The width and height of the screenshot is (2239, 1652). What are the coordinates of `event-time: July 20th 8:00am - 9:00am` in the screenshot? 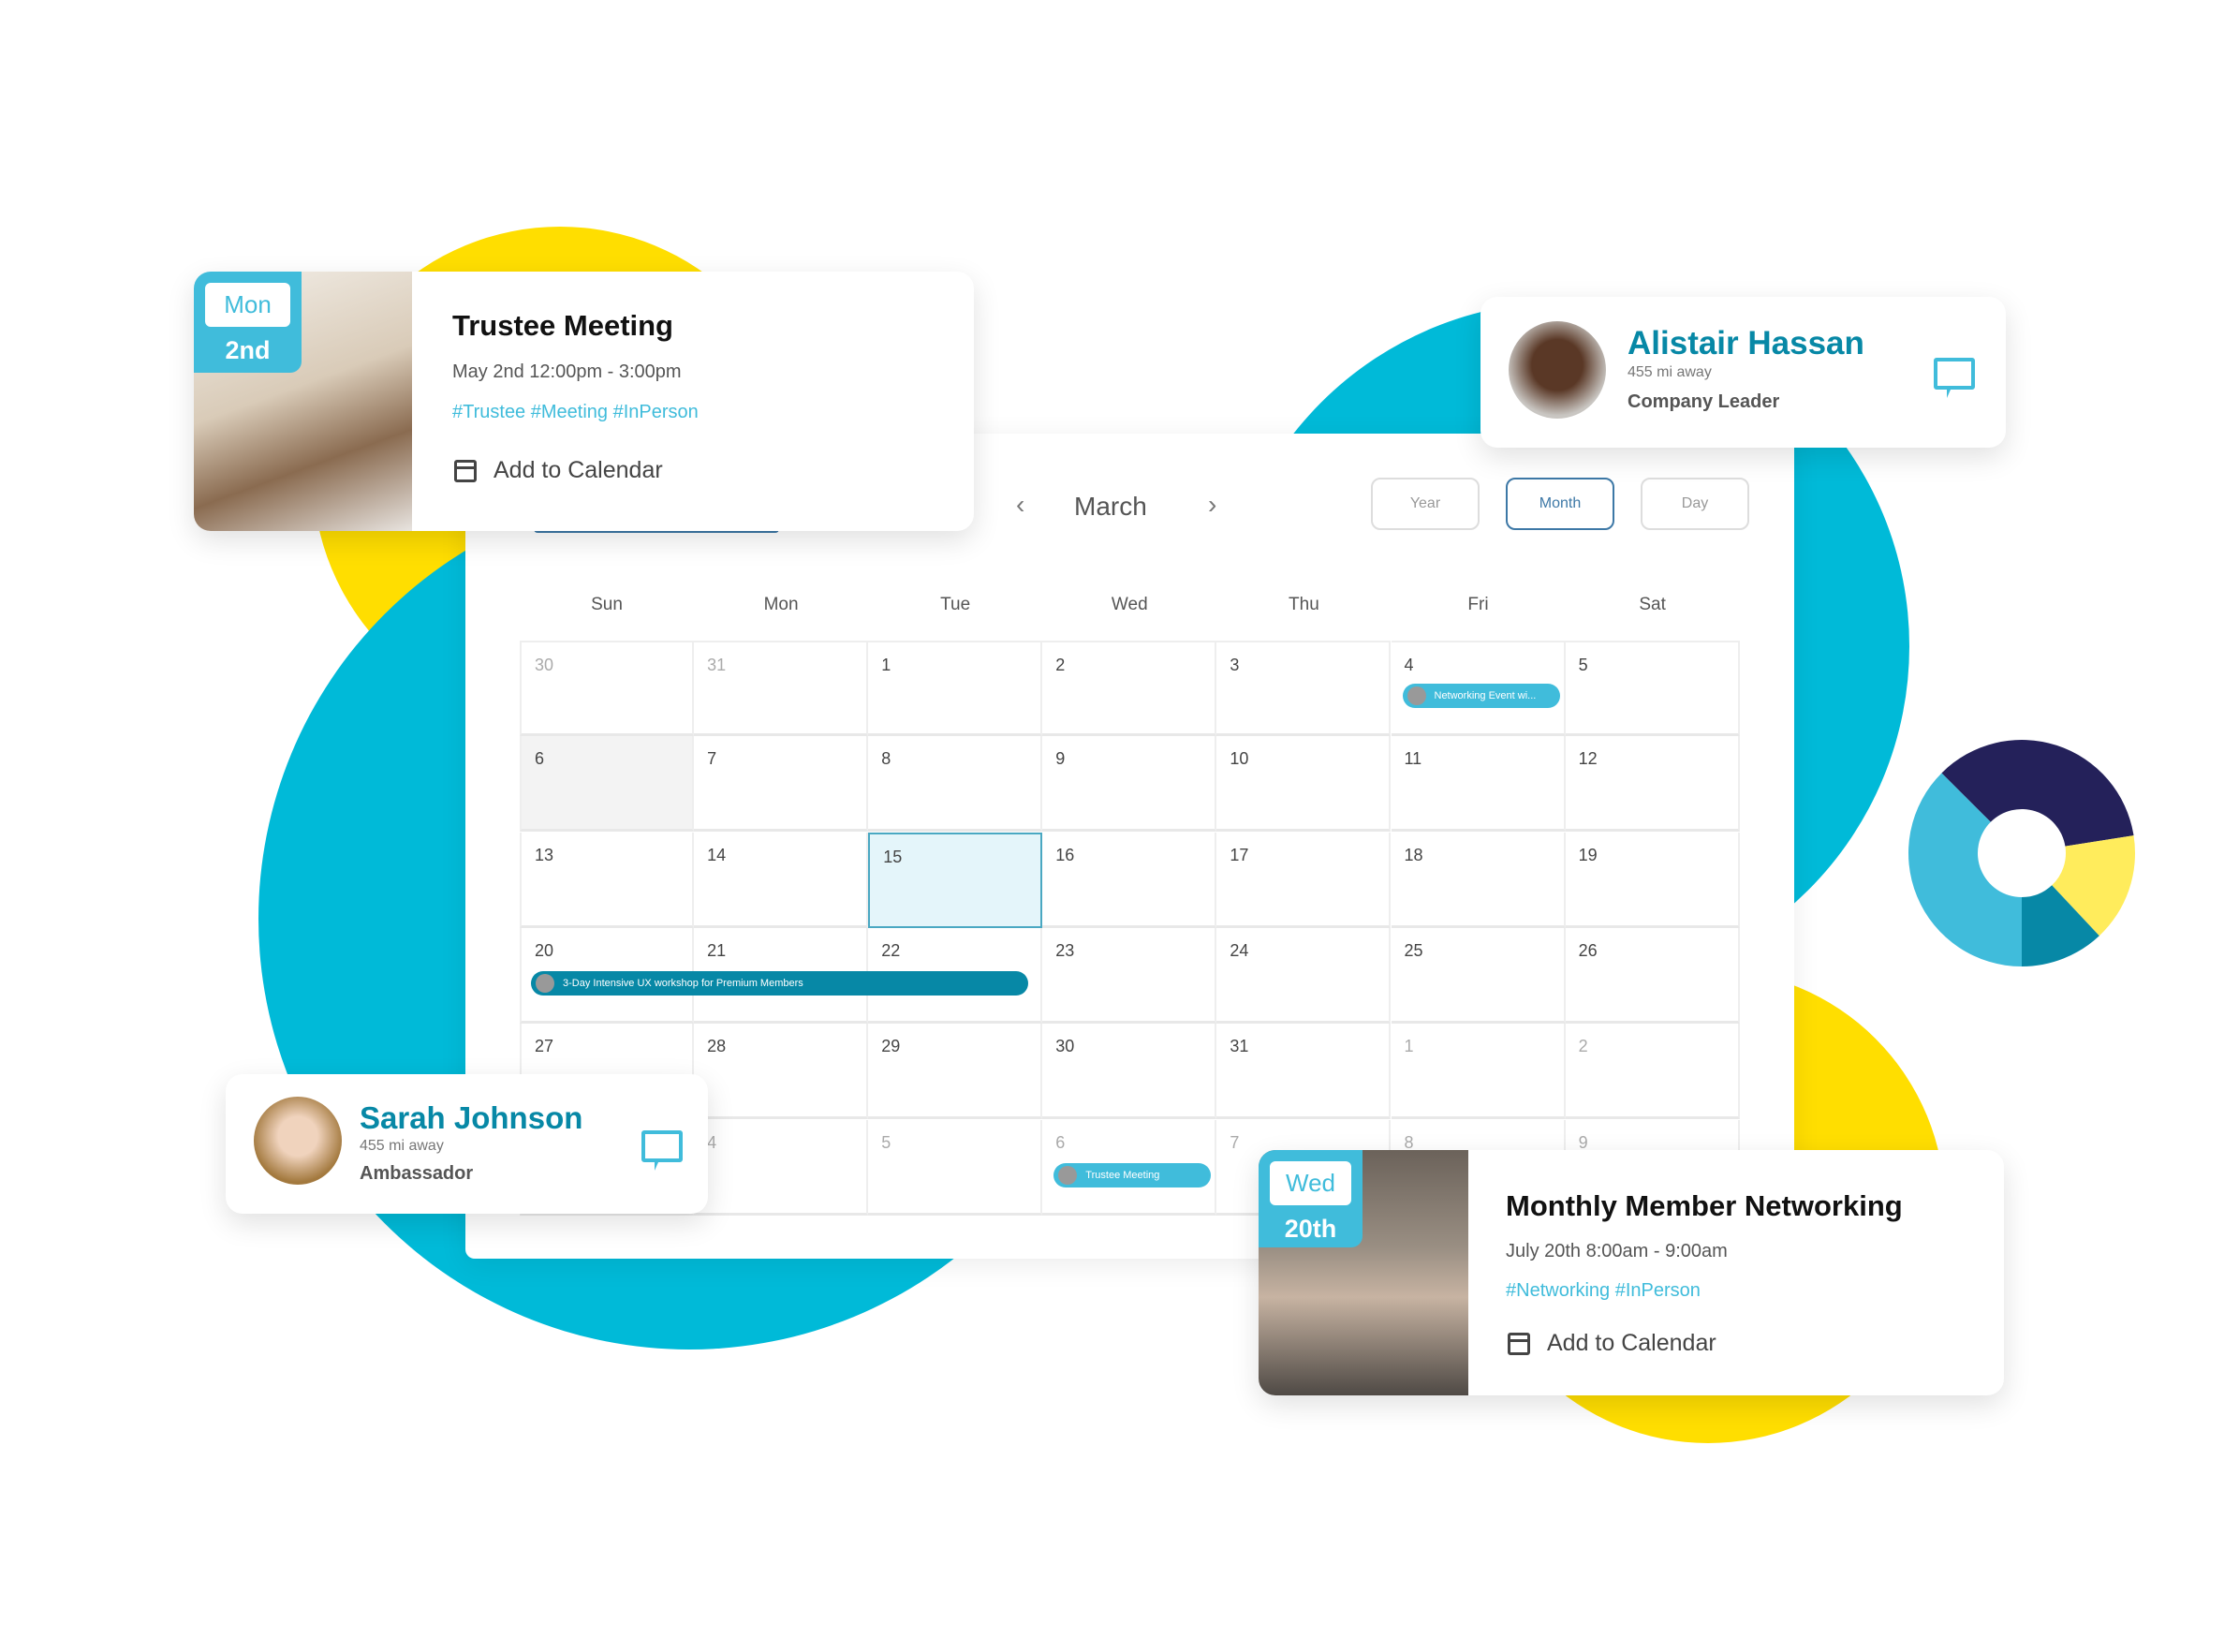 It's located at (1617, 1251).